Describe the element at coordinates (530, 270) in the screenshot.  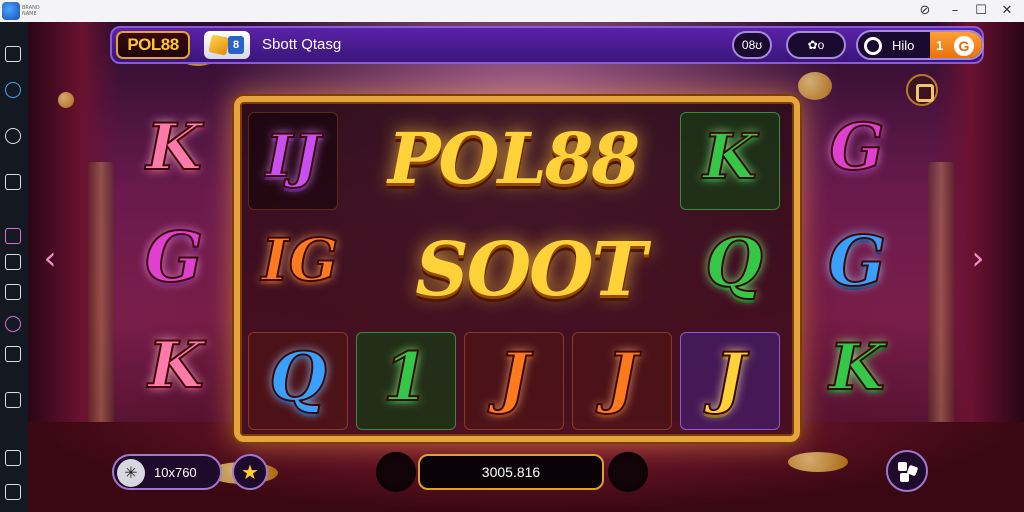
I see `game-title-banner: SOOT` at that location.